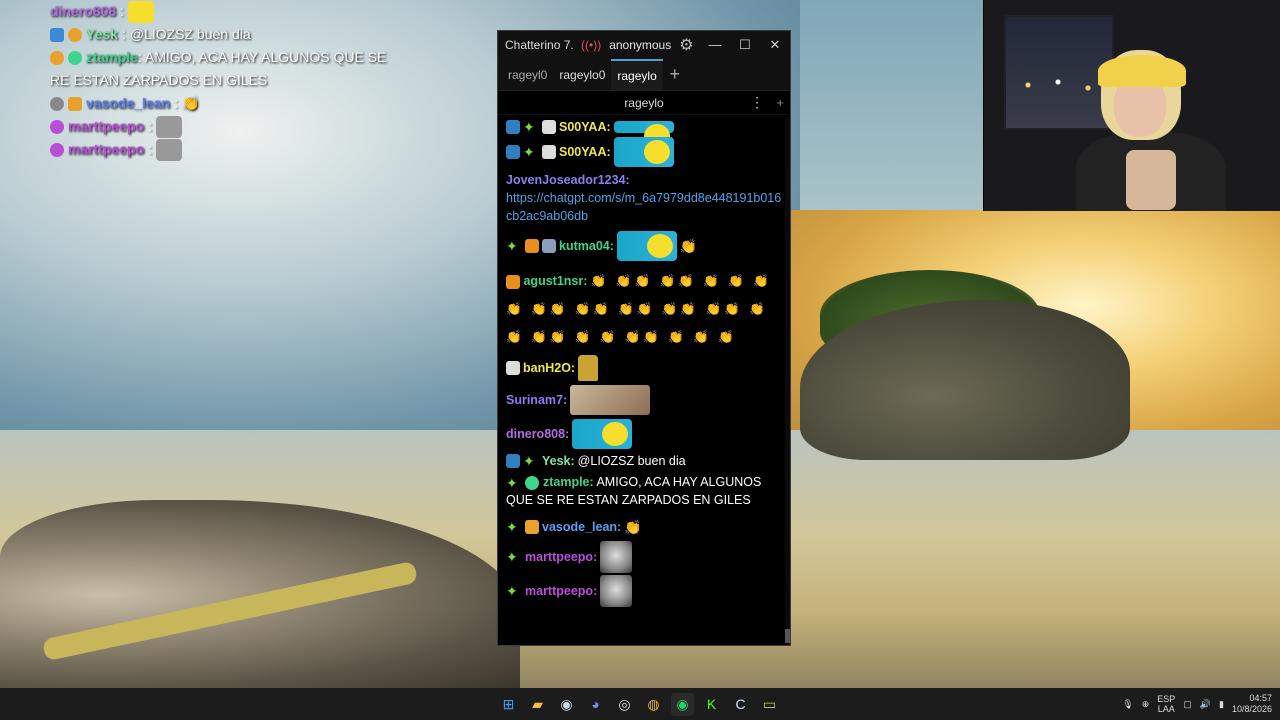  What do you see at coordinates (536, 400) in the screenshot?
I see `chat-username: Surinam7:` at bounding box center [536, 400].